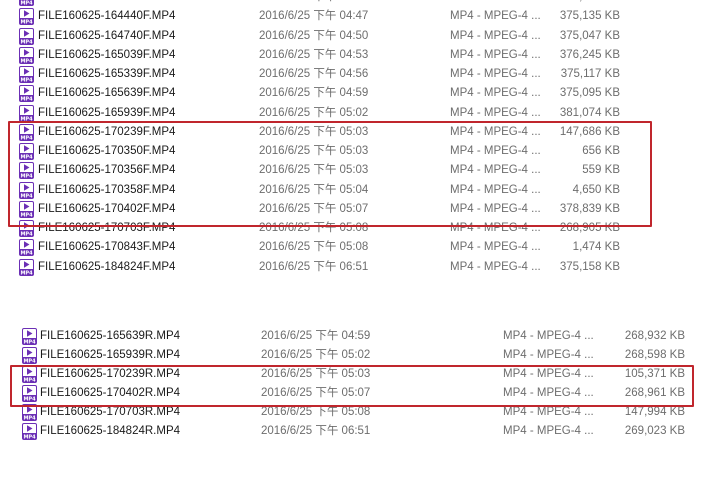 The height and width of the screenshot is (479, 720). I want to click on file-size: 375,135 KB, so click(589, 16).